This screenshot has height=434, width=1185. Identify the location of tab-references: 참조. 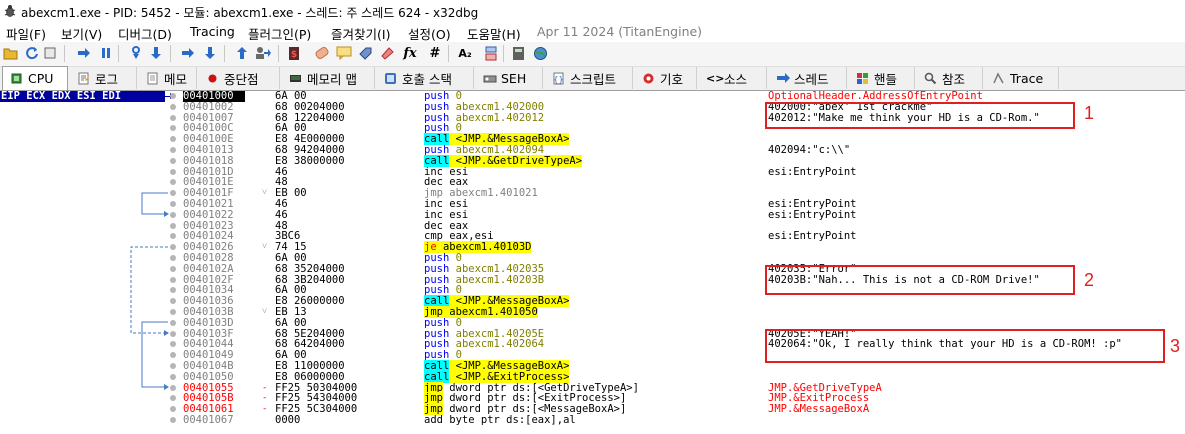
(950, 78).